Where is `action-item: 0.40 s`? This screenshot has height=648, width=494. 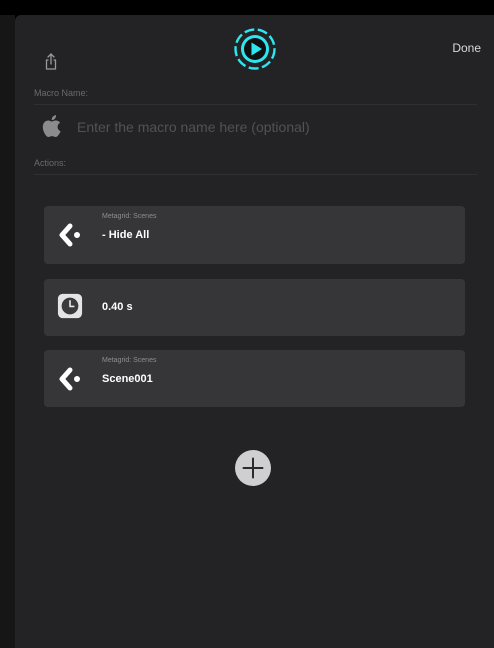 action-item: 0.40 s is located at coordinates (254, 307).